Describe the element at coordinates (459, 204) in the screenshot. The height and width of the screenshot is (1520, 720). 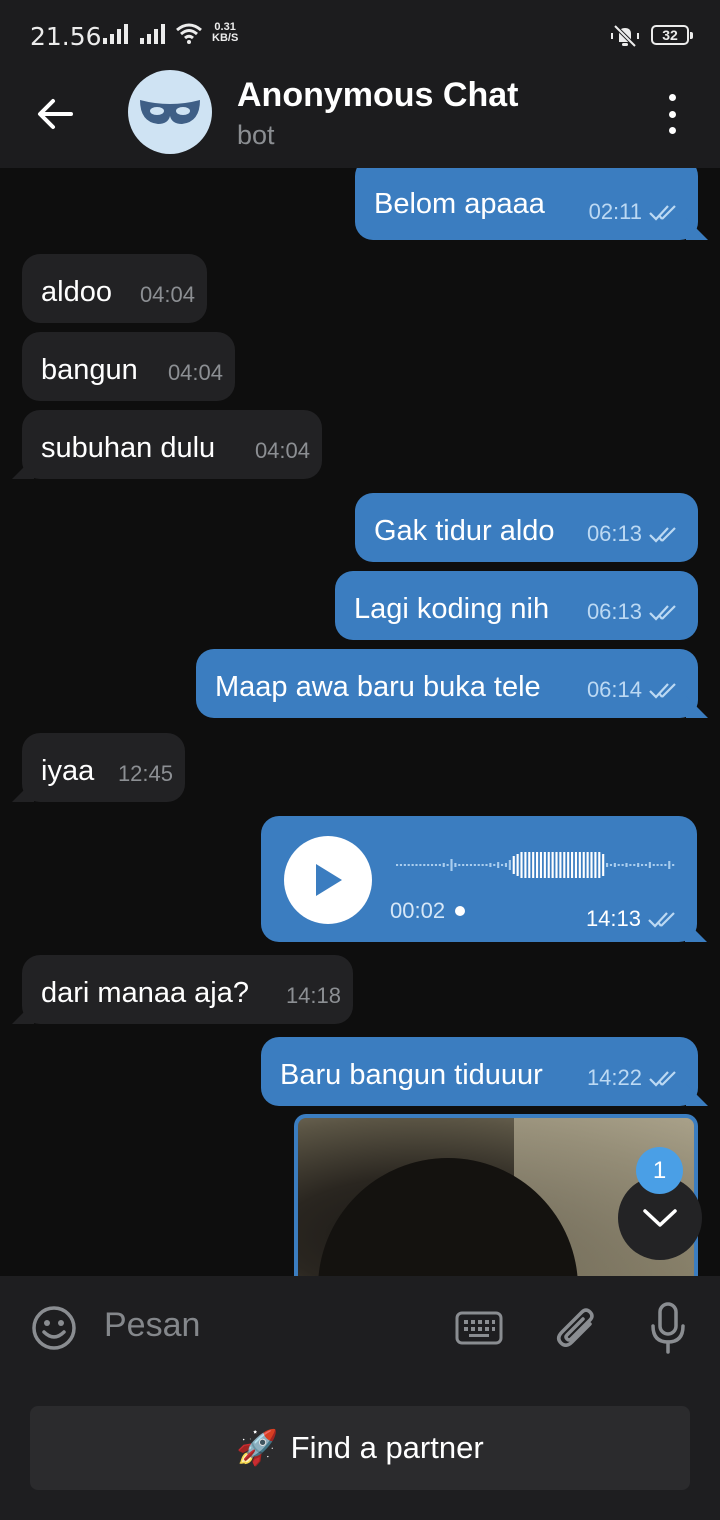
I see `message-text: Belom apaaa` at that location.